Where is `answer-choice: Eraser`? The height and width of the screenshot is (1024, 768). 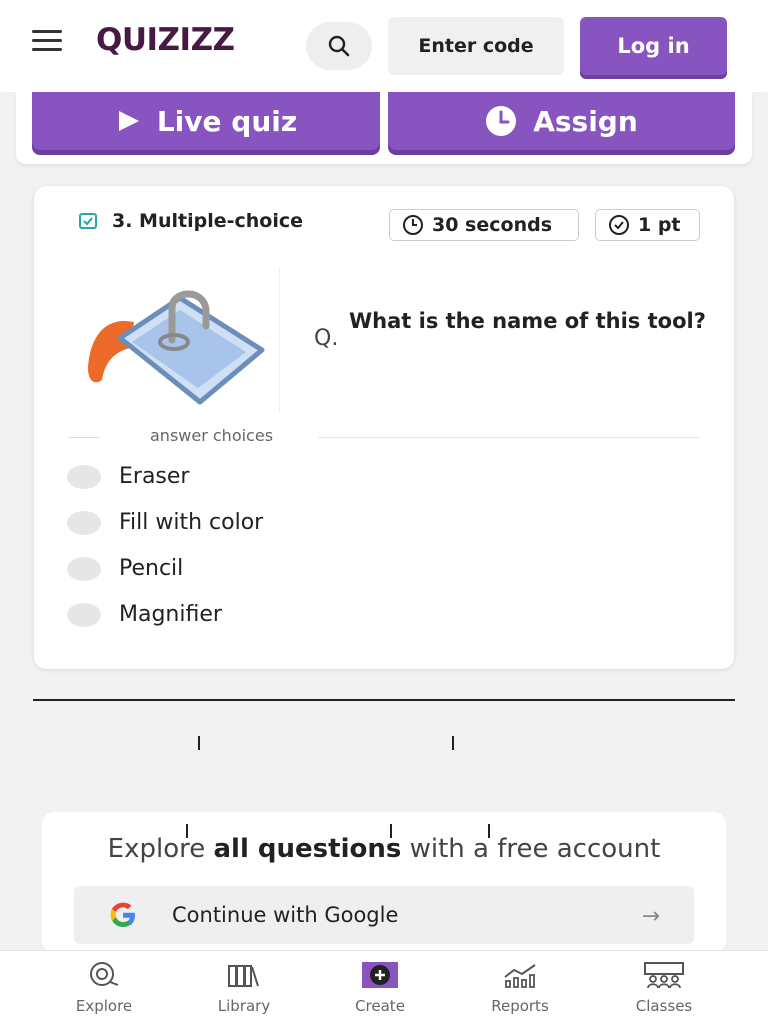 answer-choice: Eraser is located at coordinates (128, 476).